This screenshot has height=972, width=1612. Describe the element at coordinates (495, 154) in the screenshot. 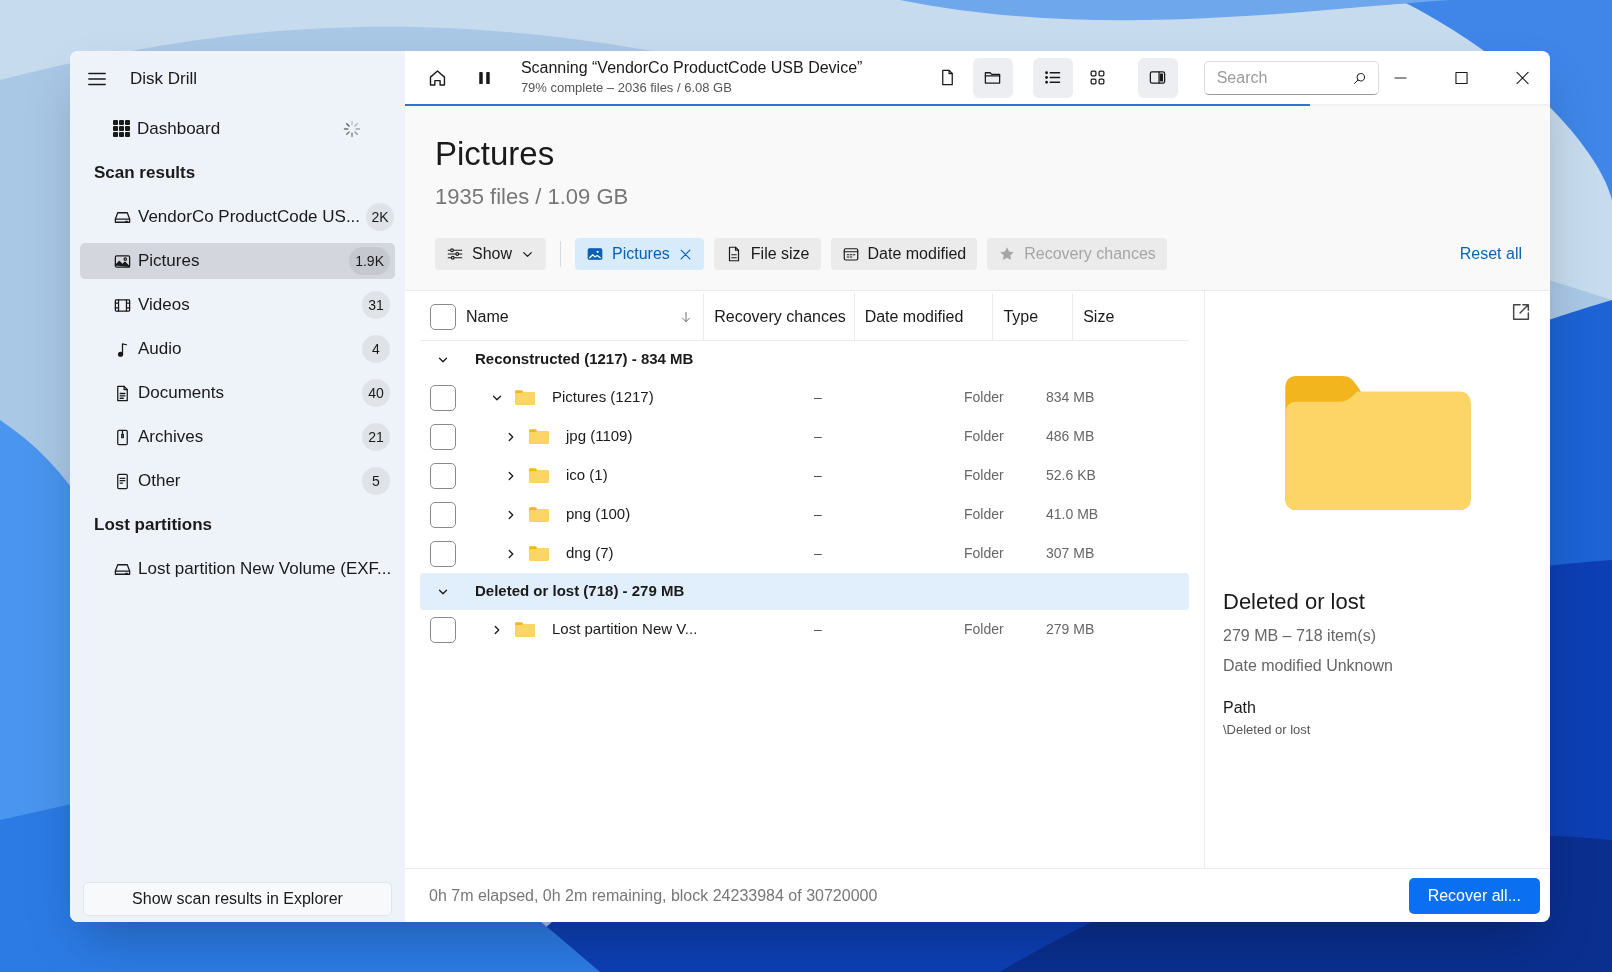

I see `page-title: Pictures` at that location.